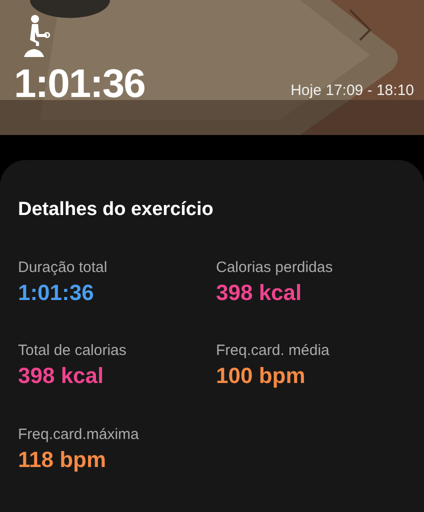  I want to click on workout-duration: 1:01:36, so click(79, 84).